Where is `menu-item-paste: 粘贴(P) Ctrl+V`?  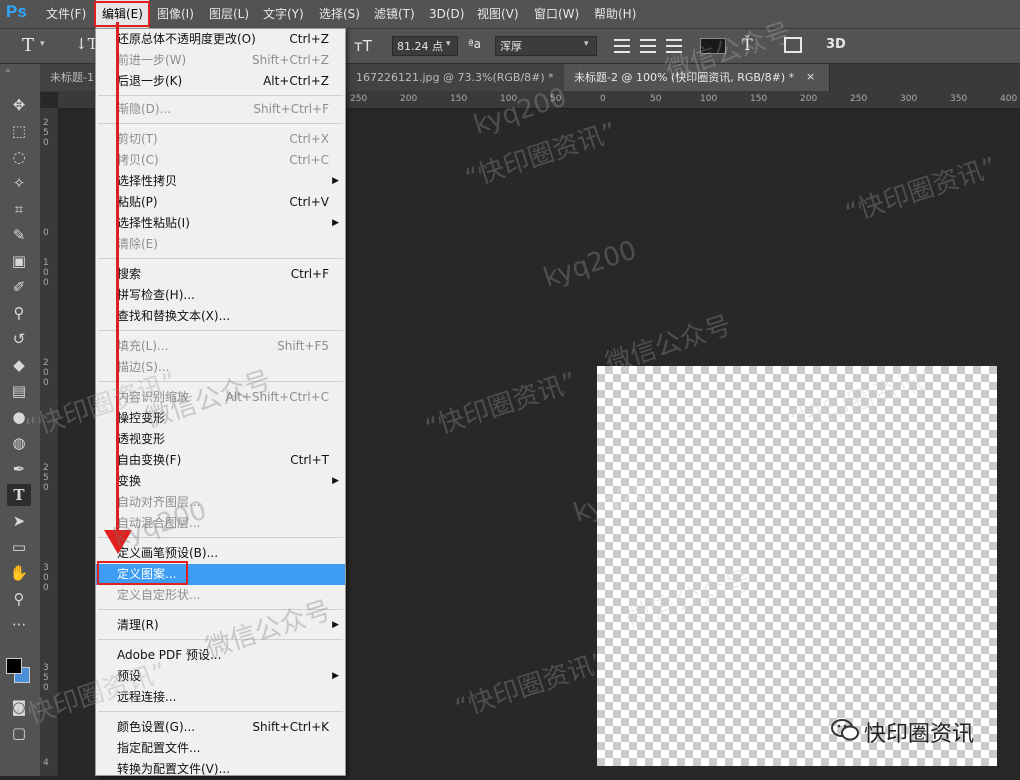
menu-item-paste: 粘贴(P) Ctrl+V is located at coordinates (220, 202).